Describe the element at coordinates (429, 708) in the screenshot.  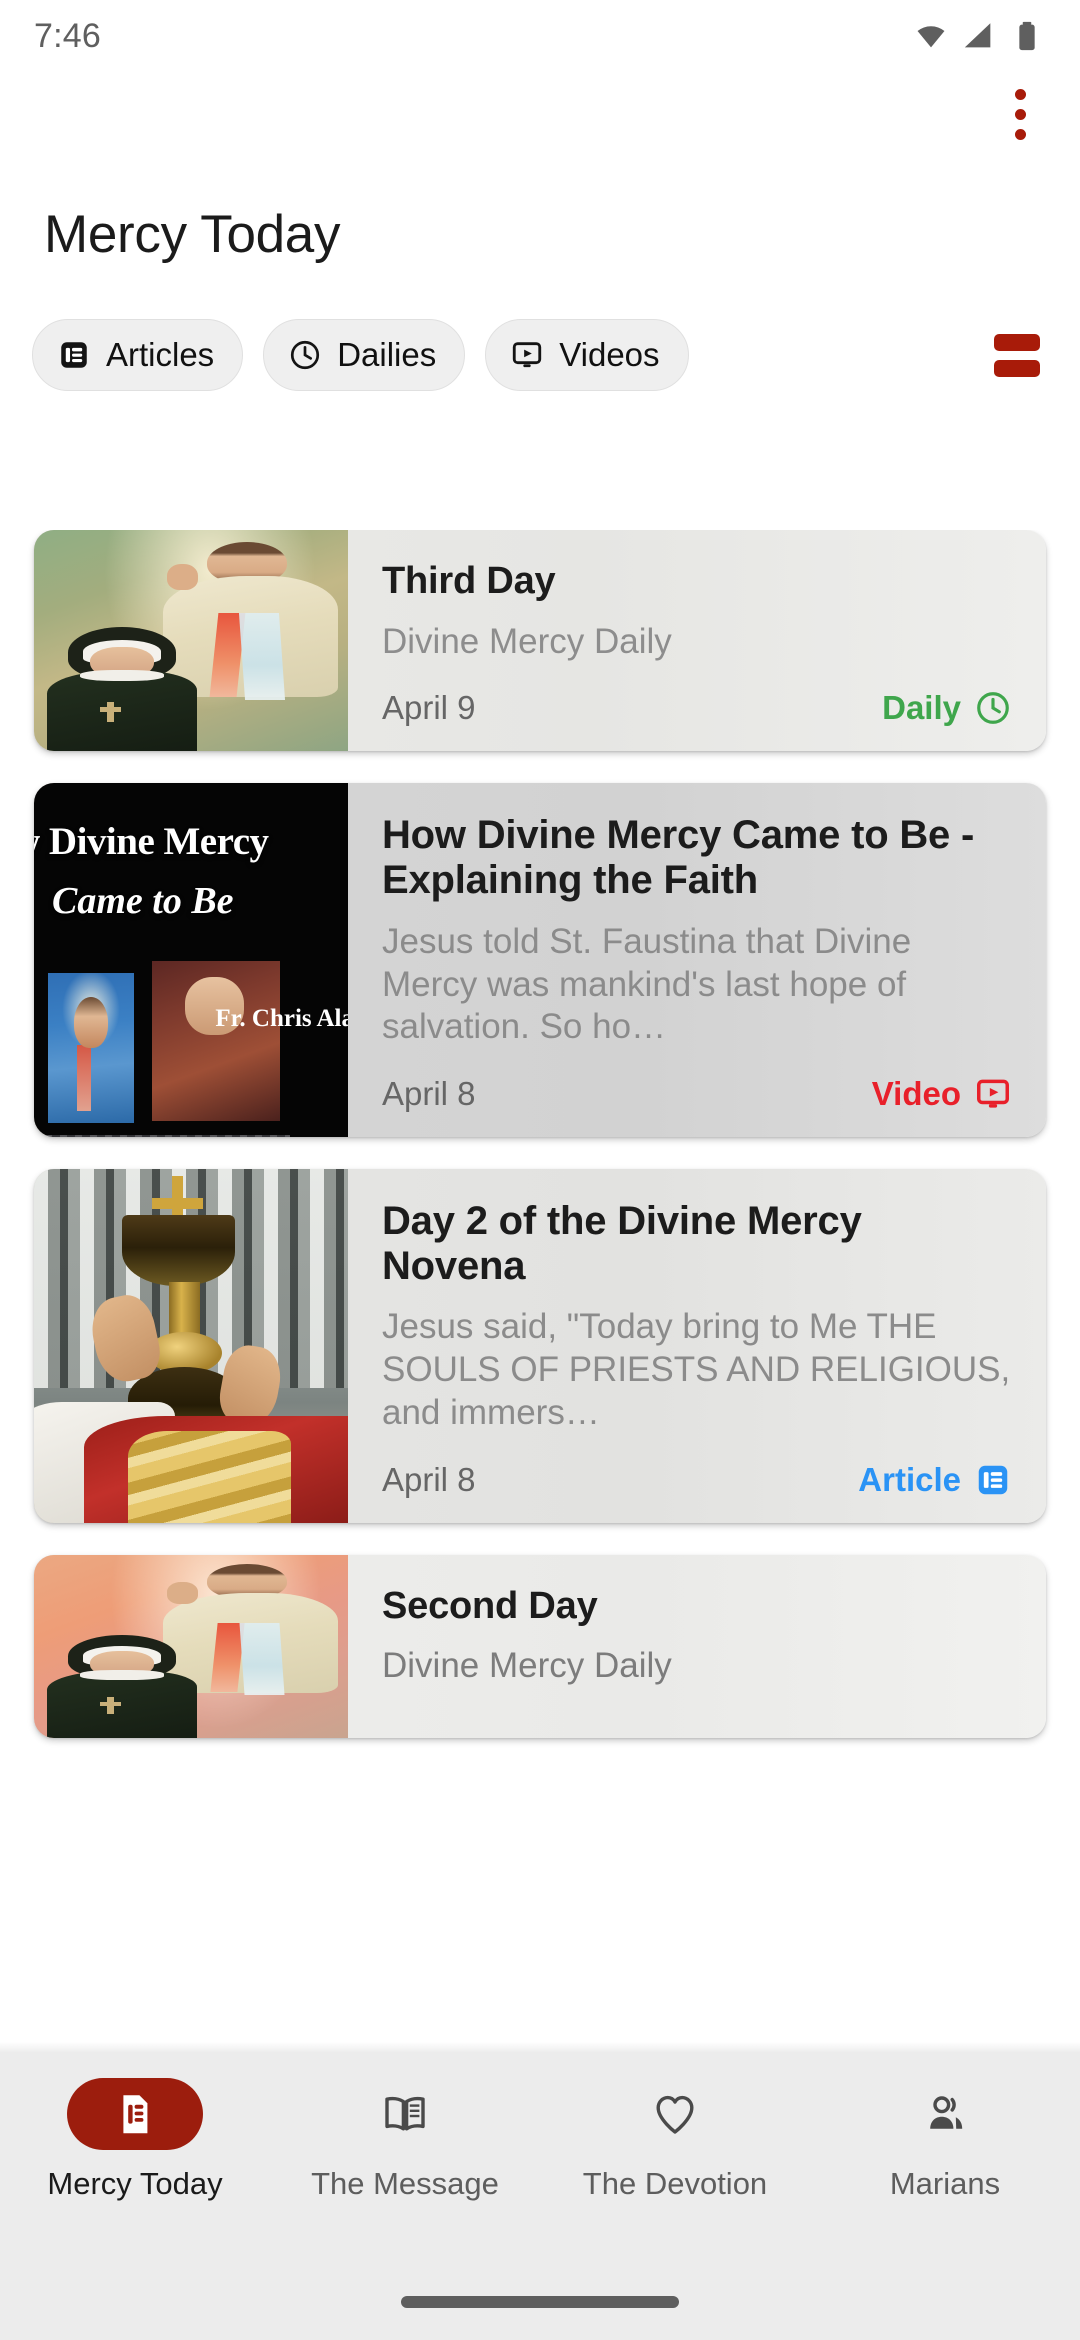
I see `card-date: April 9` at that location.